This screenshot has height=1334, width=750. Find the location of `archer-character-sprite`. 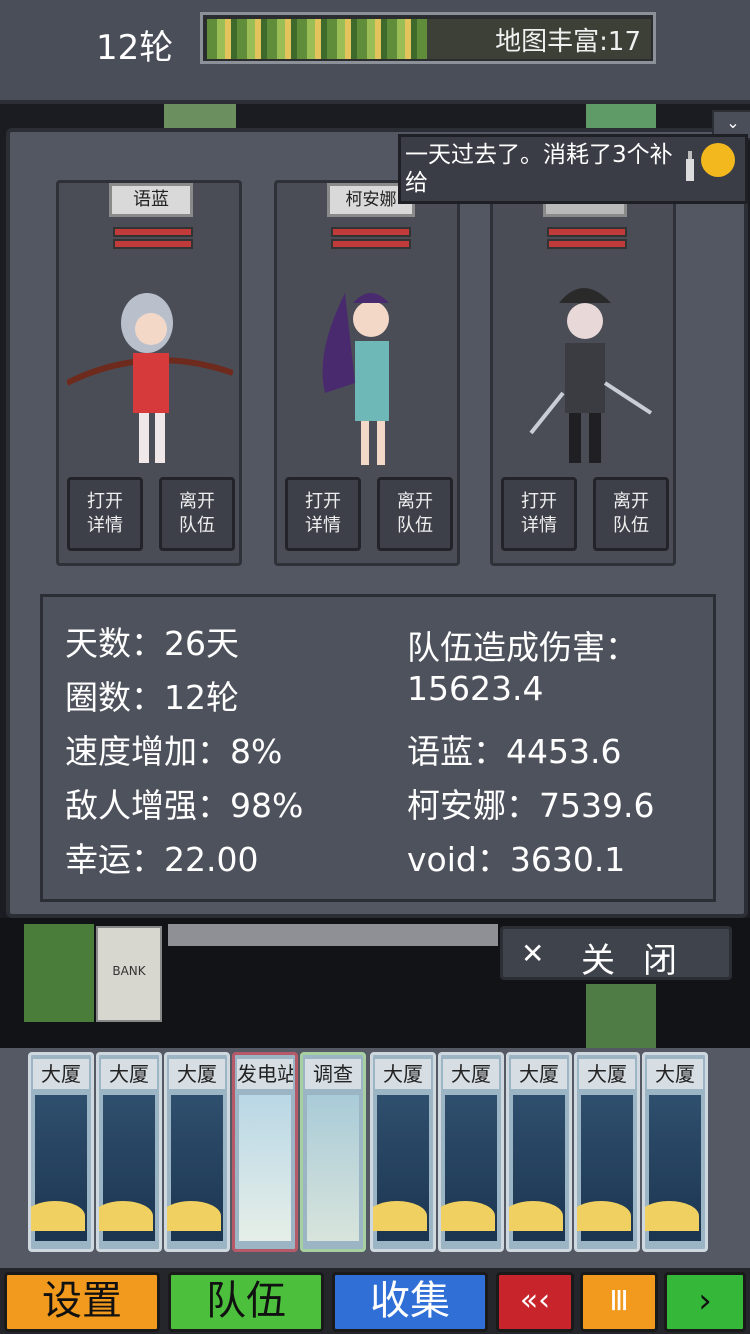

archer-character-sprite is located at coordinates (150, 378).